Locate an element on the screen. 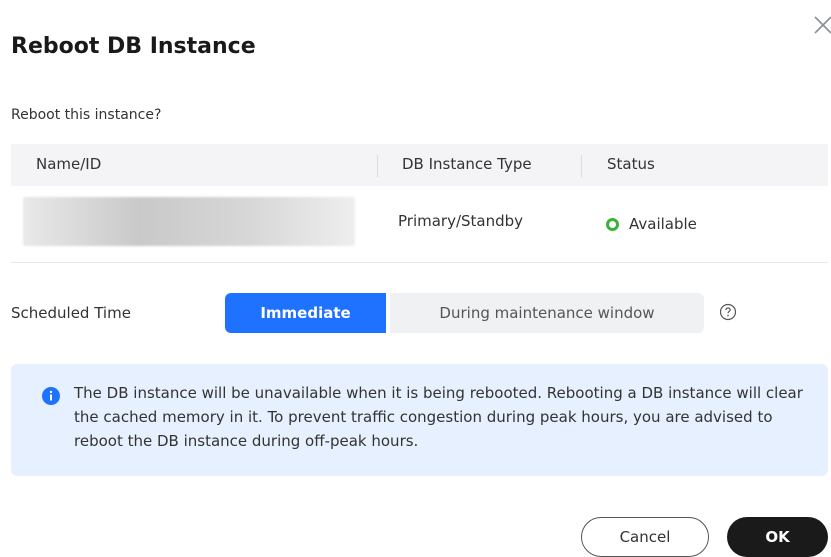 The image size is (831, 557). info-circle-icon is located at coordinates (51, 396).